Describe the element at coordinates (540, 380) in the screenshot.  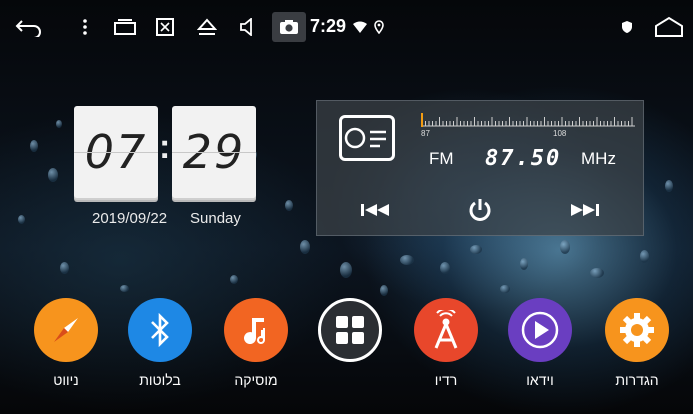
I see `app-label-video: וידאו` at that location.